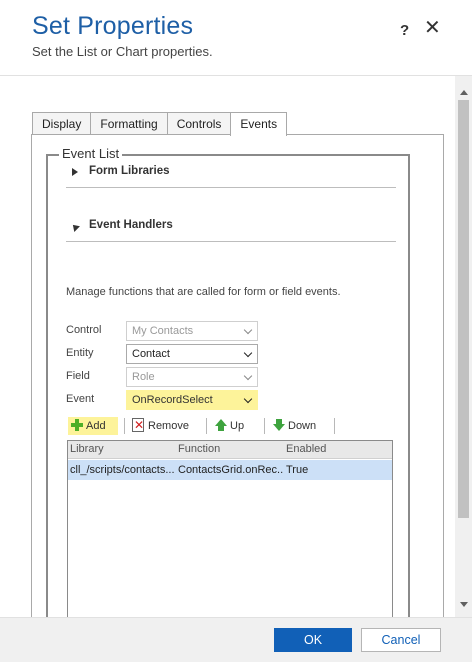  I want to click on cancel-button: Cancel, so click(401, 640).